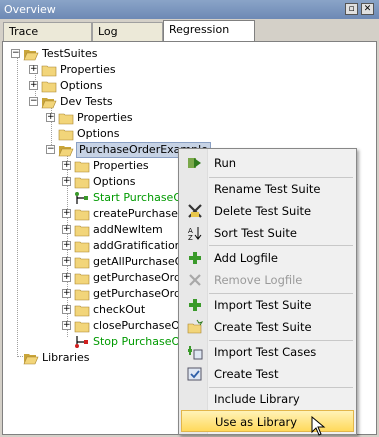 The height and width of the screenshot is (437, 379). I want to click on menu-item-import-test-suite: Import Test Suite, so click(267, 305).